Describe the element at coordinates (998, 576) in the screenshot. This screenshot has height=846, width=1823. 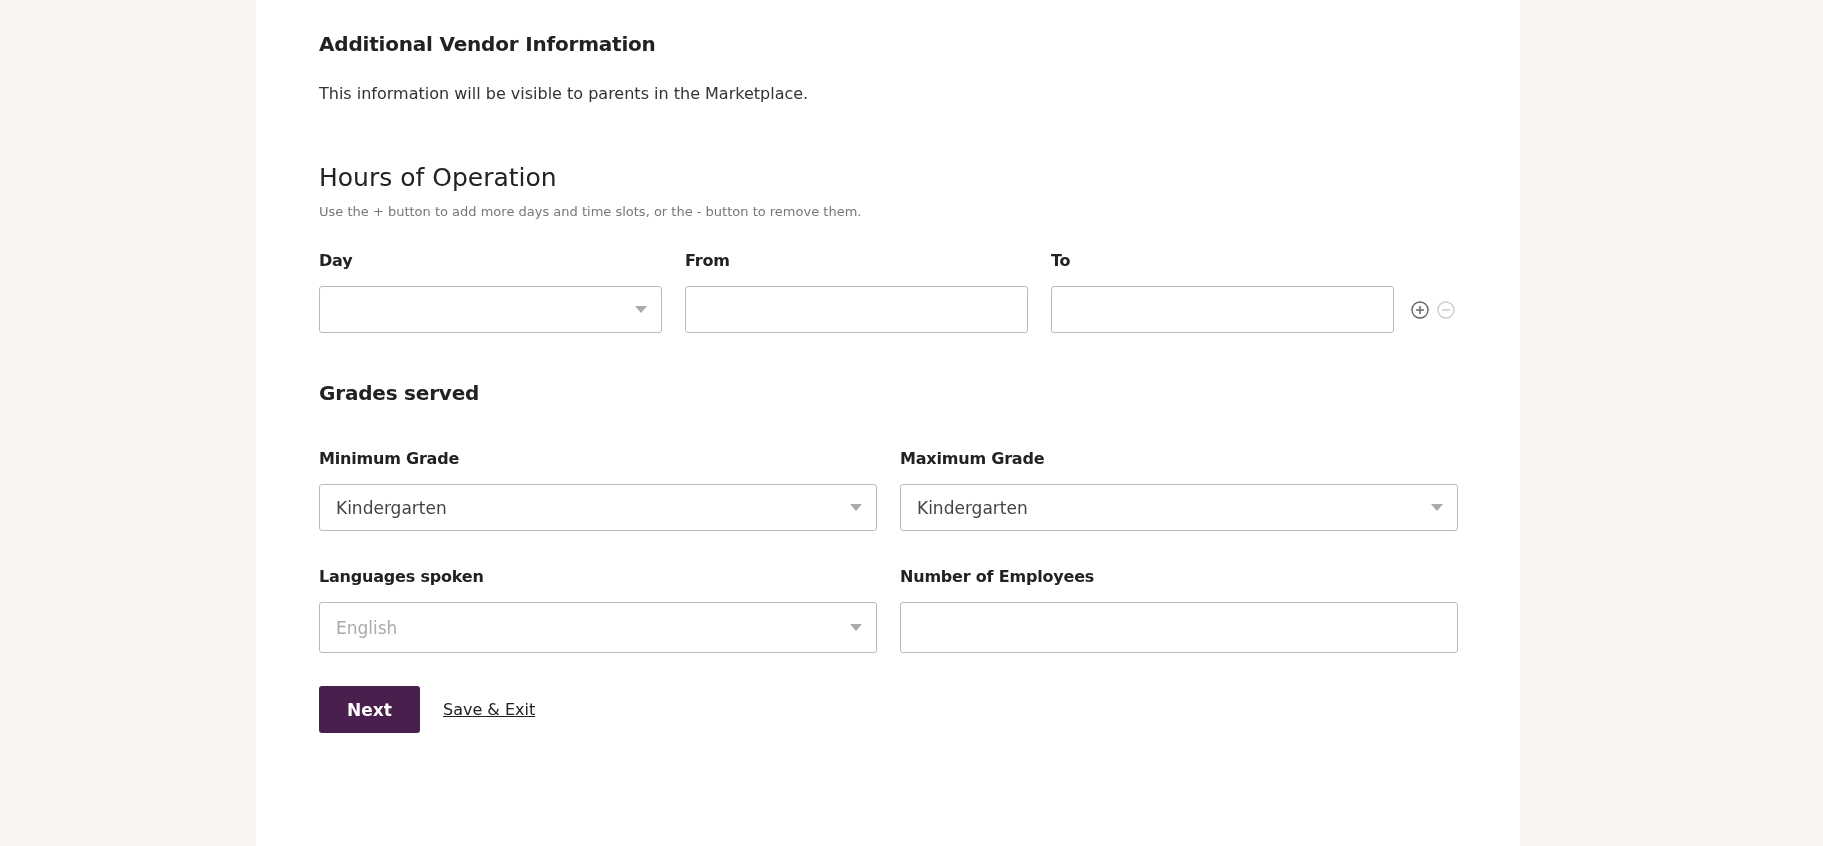
I see `field-label: Number of Employees` at that location.